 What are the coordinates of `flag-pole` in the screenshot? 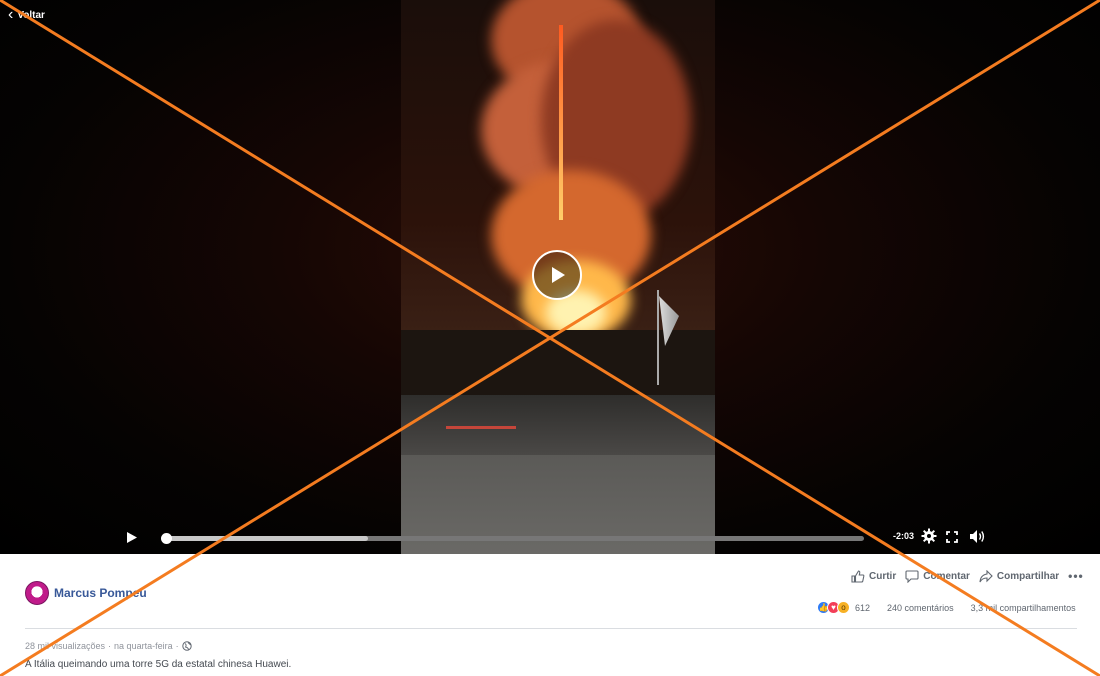 It's located at (658, 337).